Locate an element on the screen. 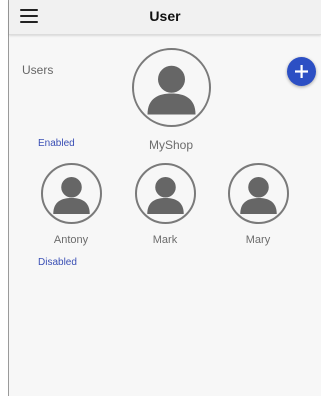 The image size is (321, 396). app-bar: User is located at coordinates (165, 17).